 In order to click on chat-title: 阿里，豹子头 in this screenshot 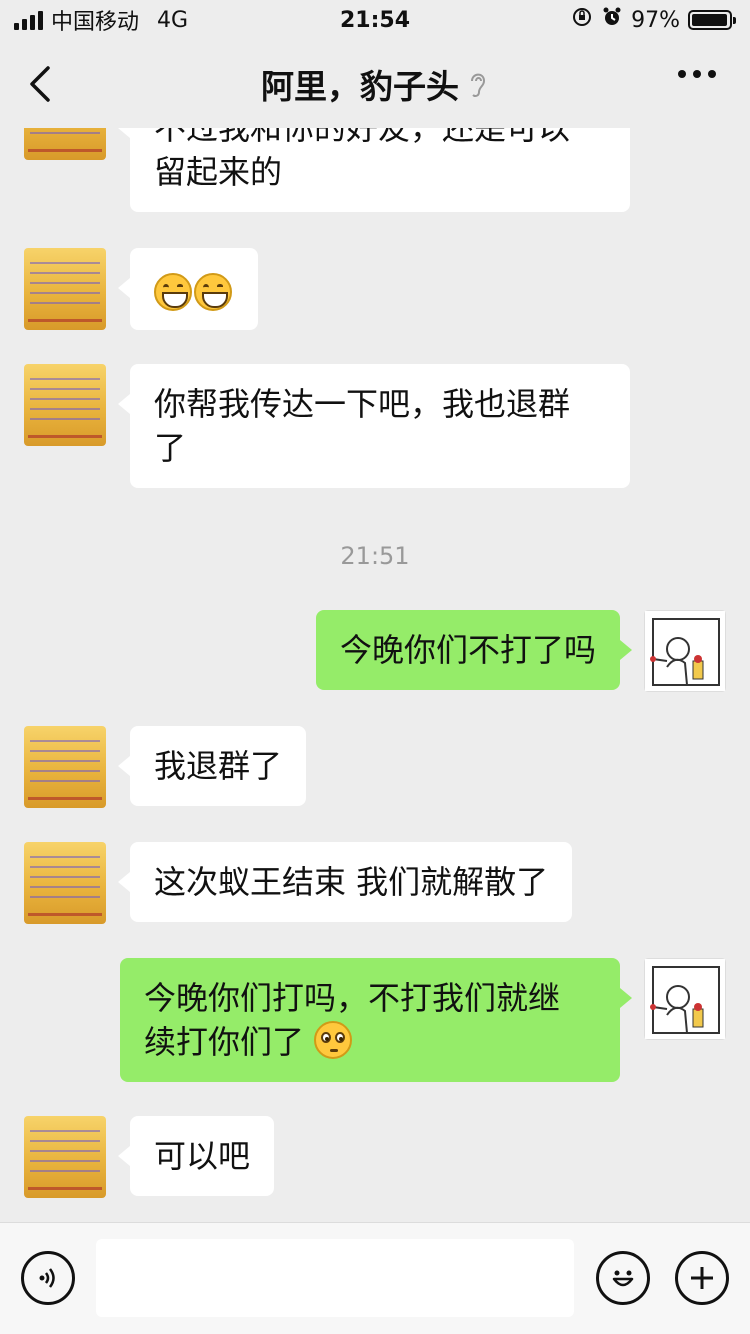, I will do `click(375, 84)`.